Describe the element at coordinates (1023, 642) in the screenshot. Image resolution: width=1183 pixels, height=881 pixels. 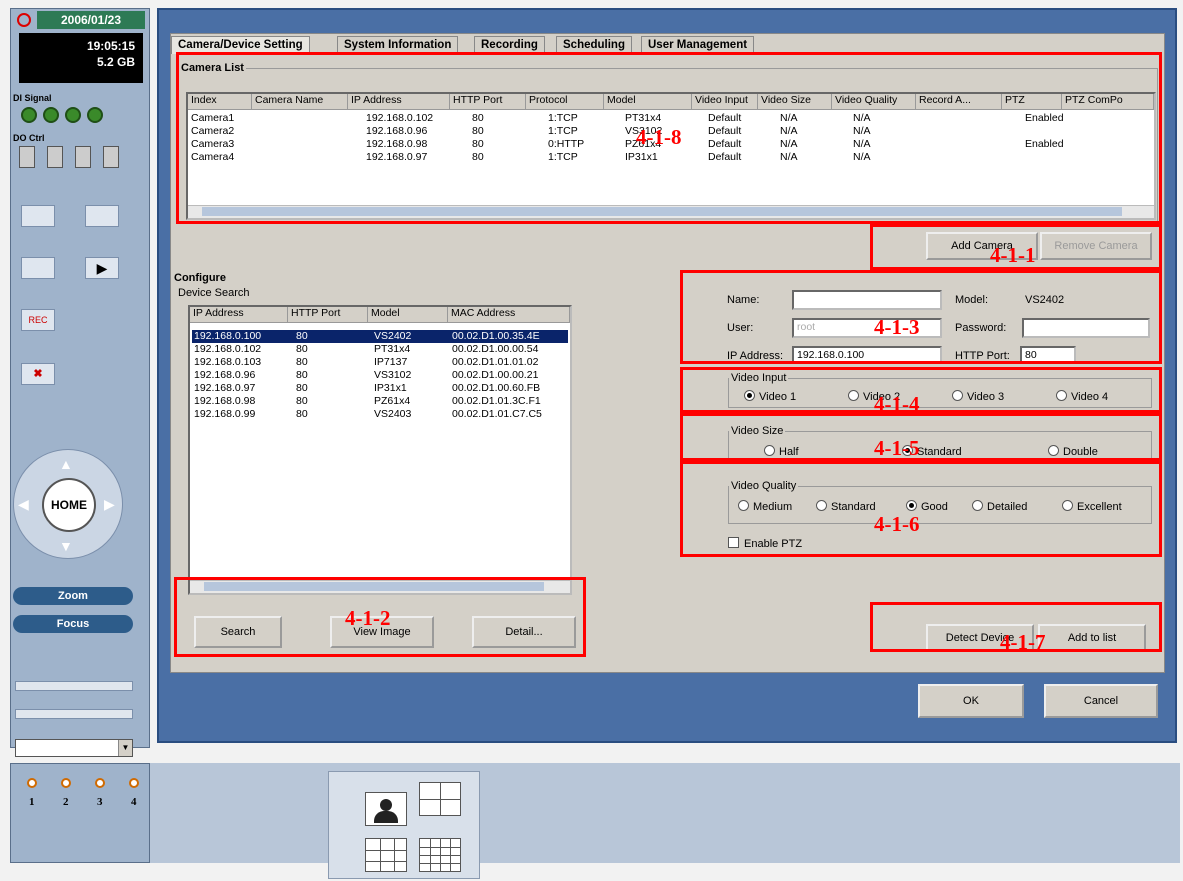
I see `callout-label-4-1-7: 4-1-7` at that location.